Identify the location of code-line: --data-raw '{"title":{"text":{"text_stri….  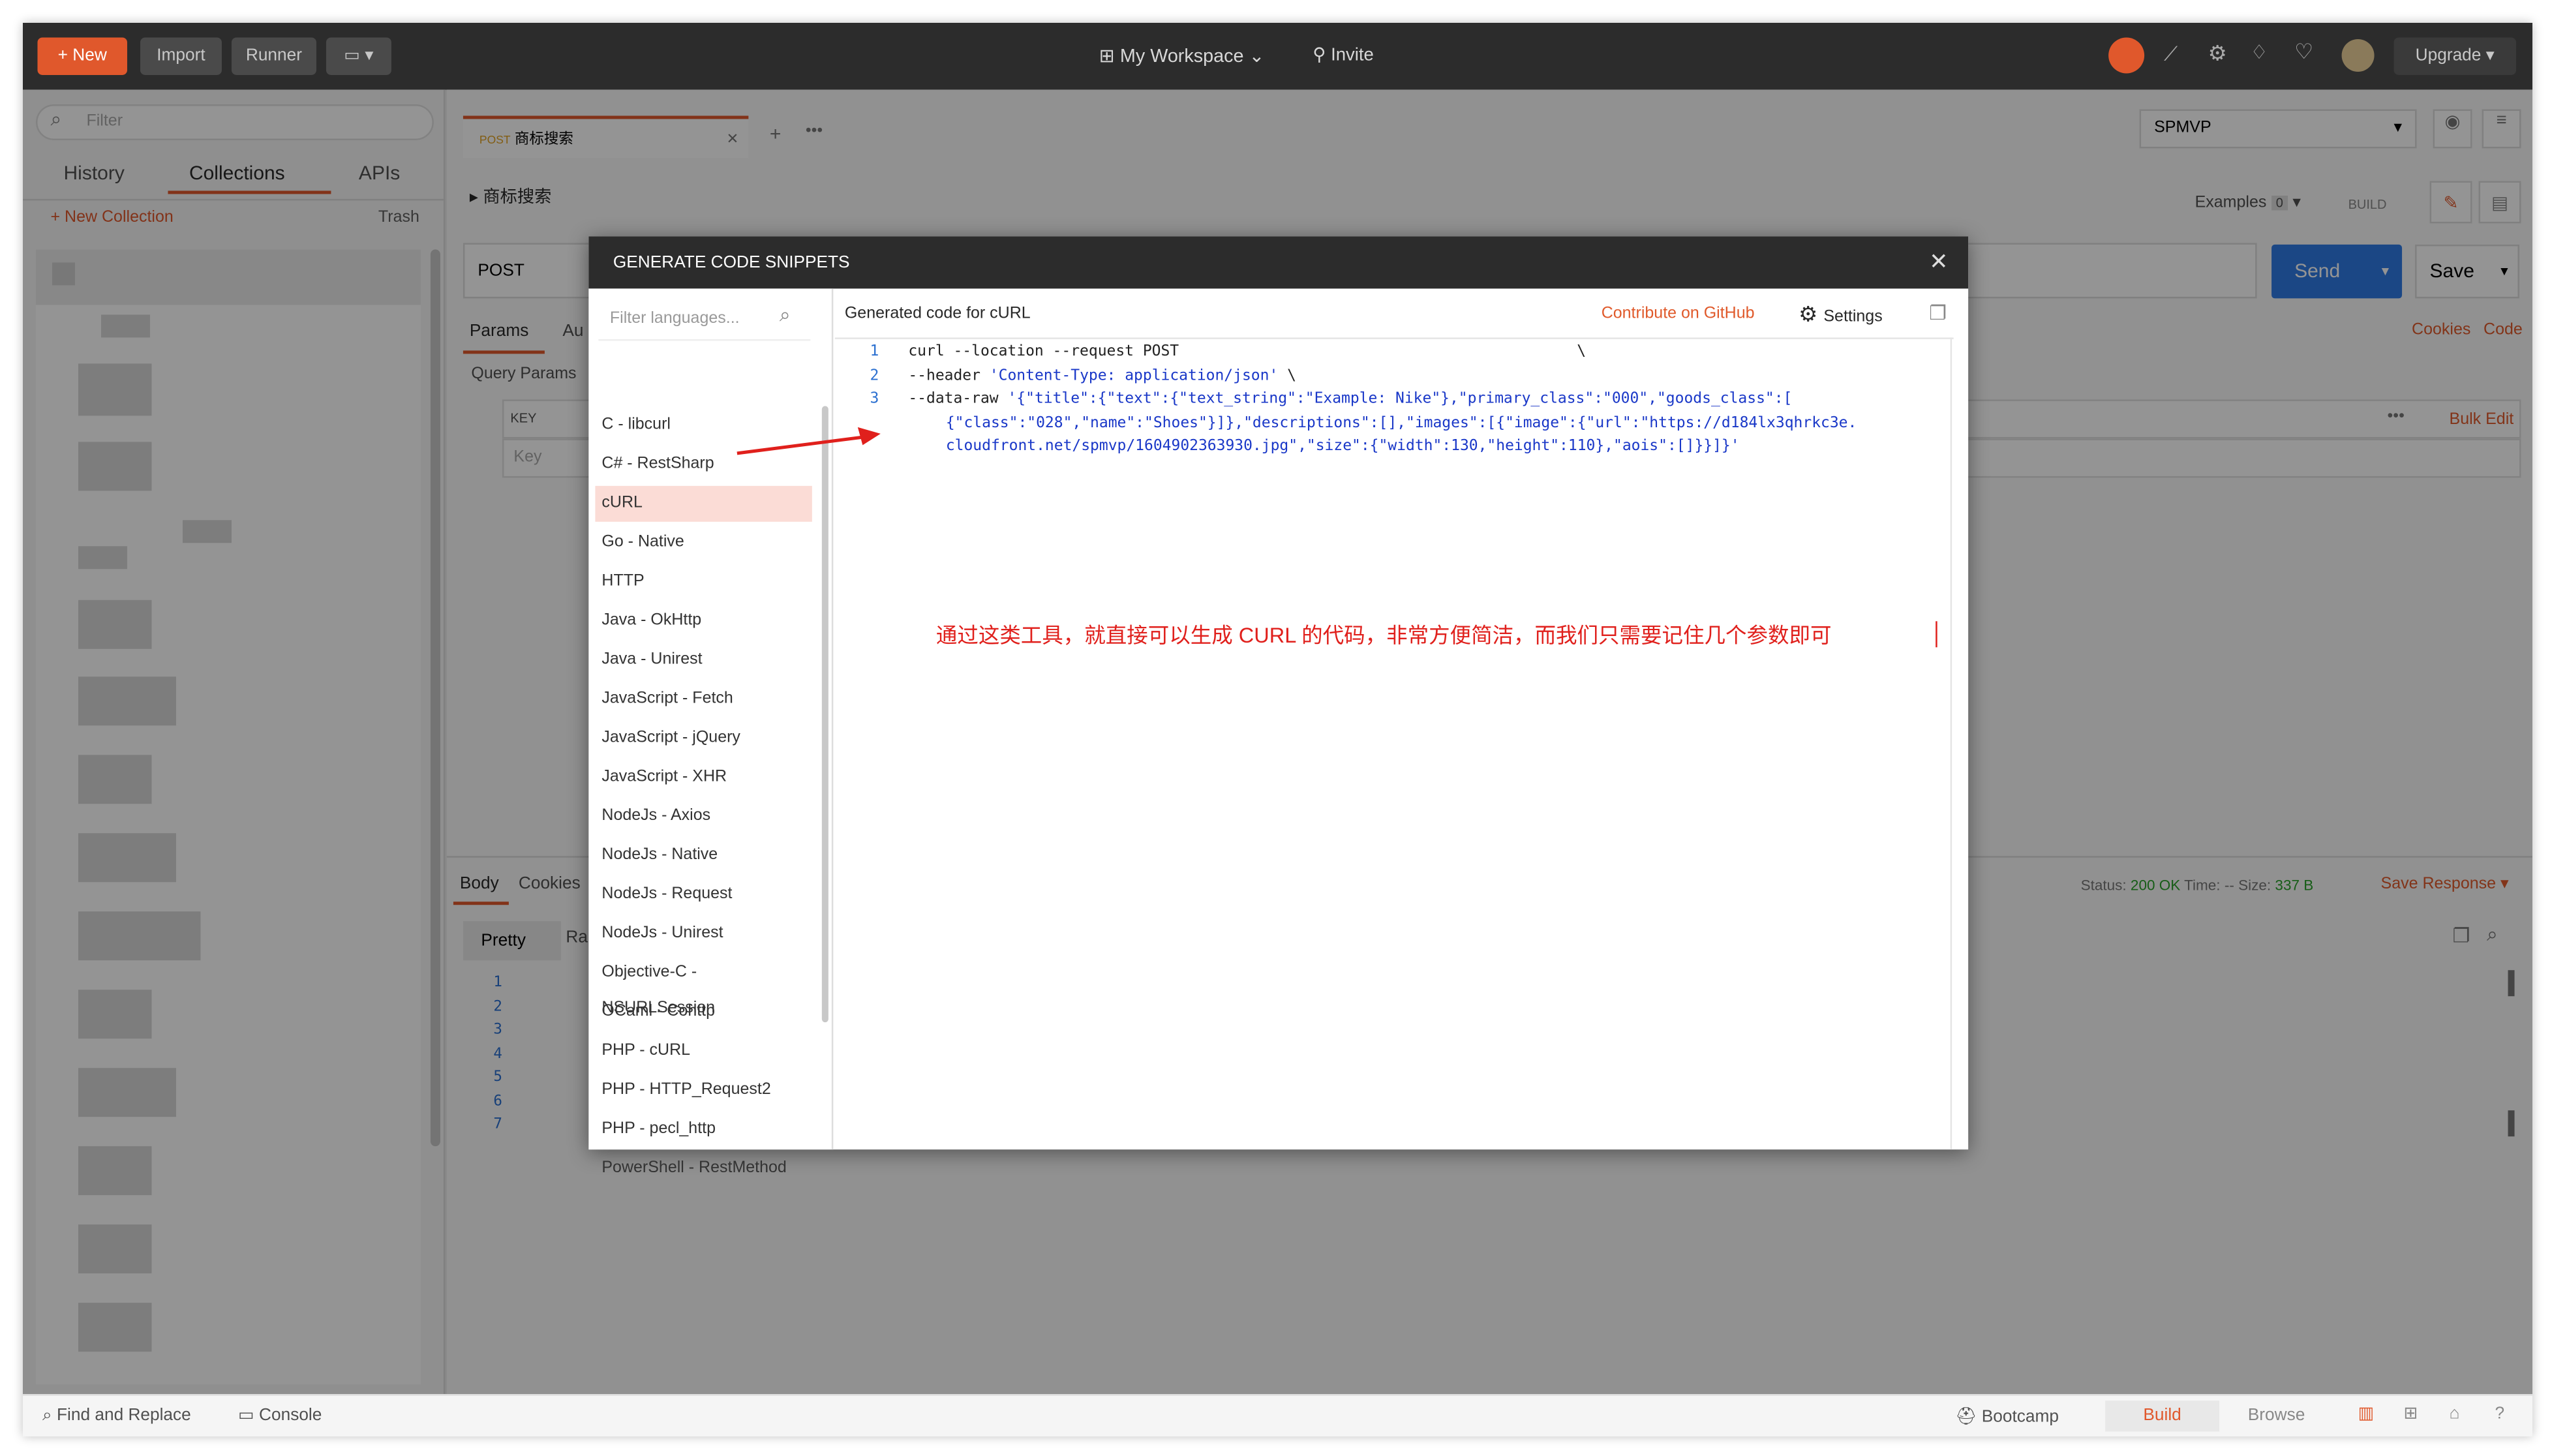
(1350, 399).